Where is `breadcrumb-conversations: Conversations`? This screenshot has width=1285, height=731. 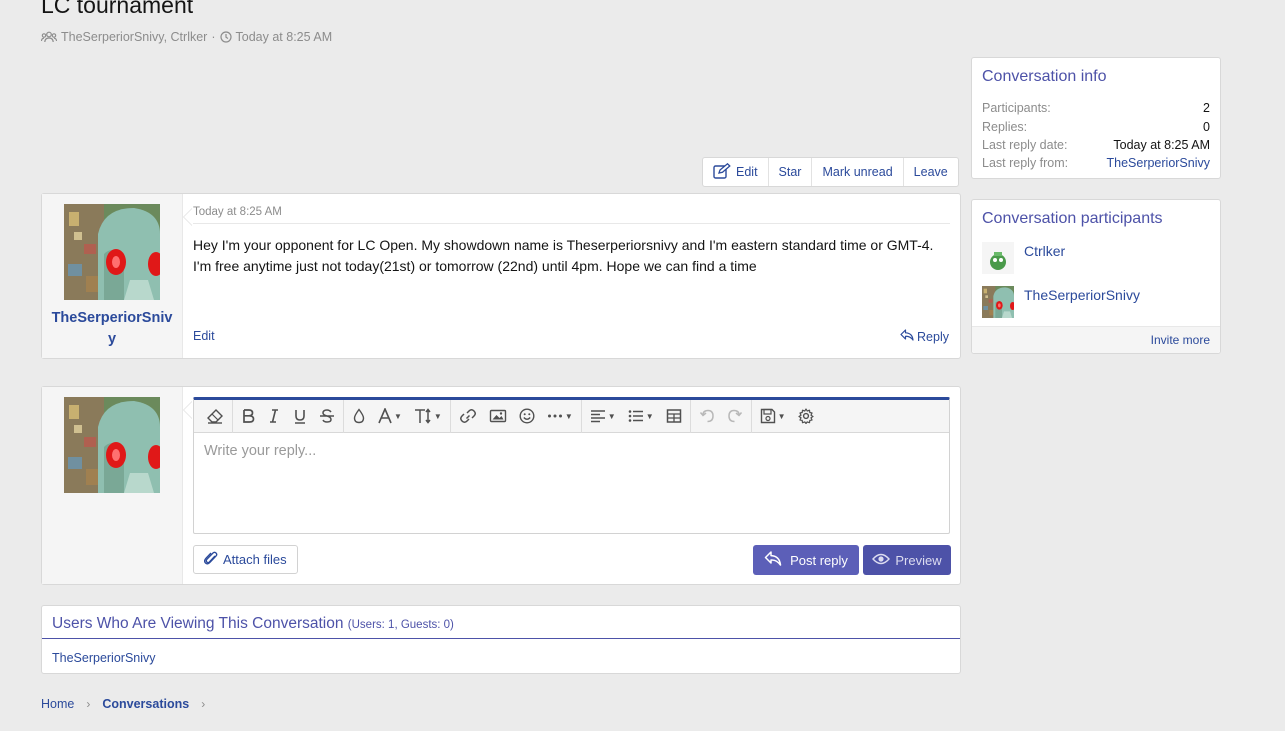
breadcrumb-conversations: Conversations is located at coordinates (145, 704).